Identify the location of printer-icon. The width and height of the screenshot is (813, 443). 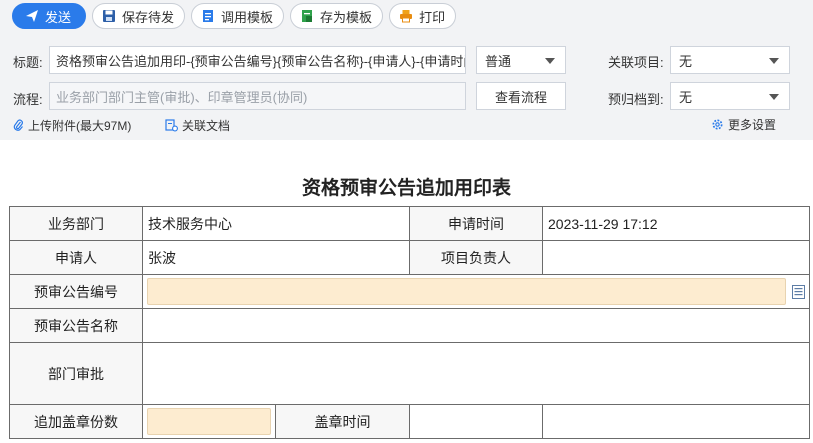
(406, 16).